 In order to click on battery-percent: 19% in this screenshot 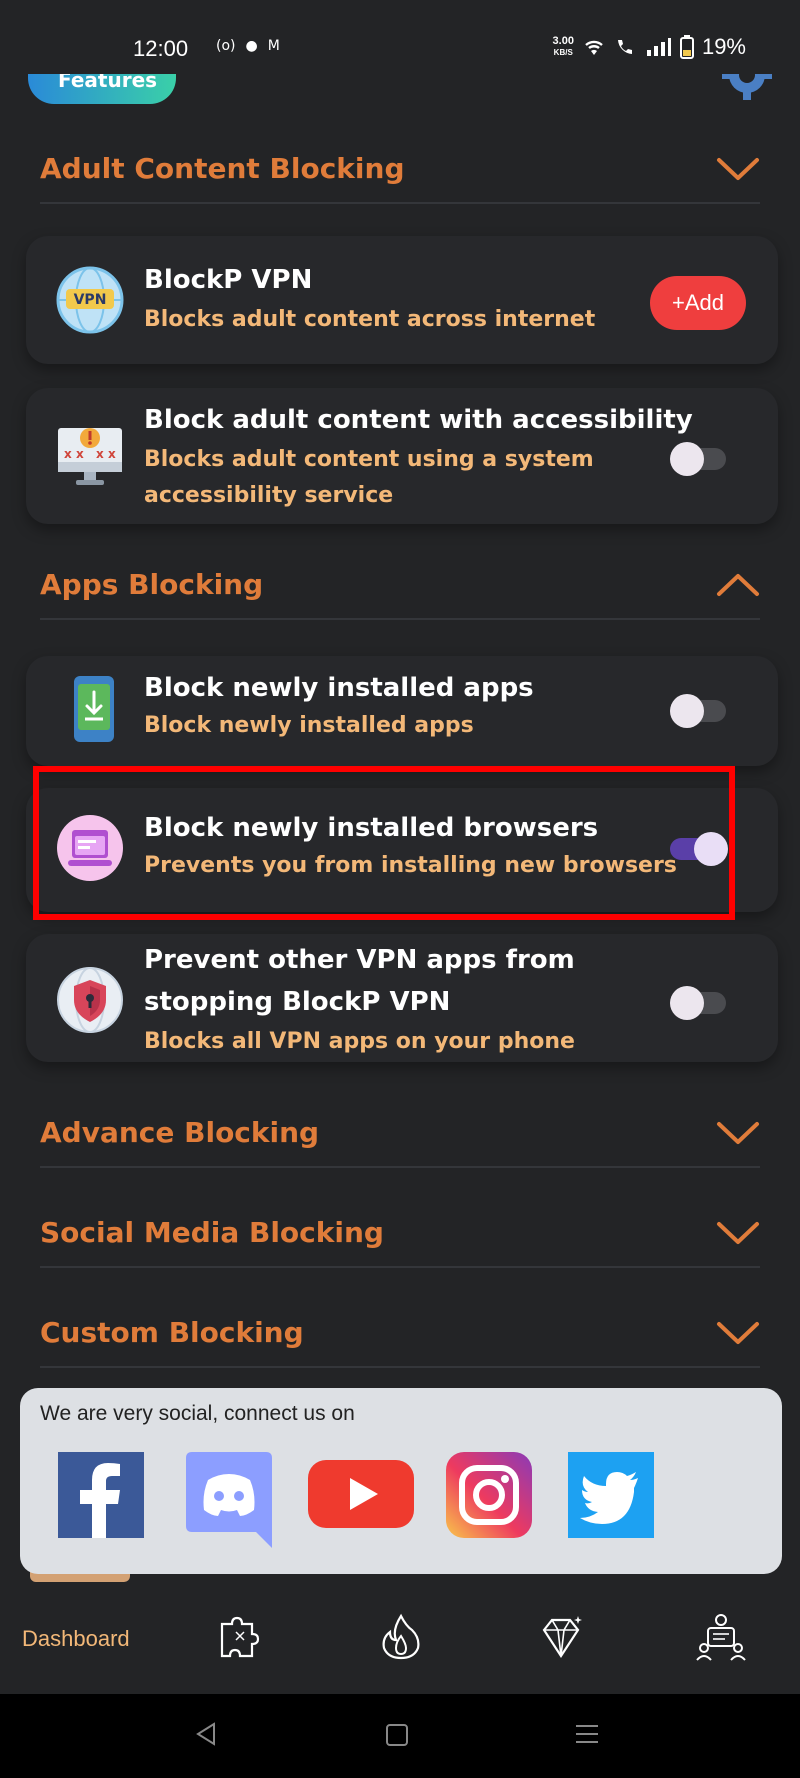, I will do `click(723, 46)`.